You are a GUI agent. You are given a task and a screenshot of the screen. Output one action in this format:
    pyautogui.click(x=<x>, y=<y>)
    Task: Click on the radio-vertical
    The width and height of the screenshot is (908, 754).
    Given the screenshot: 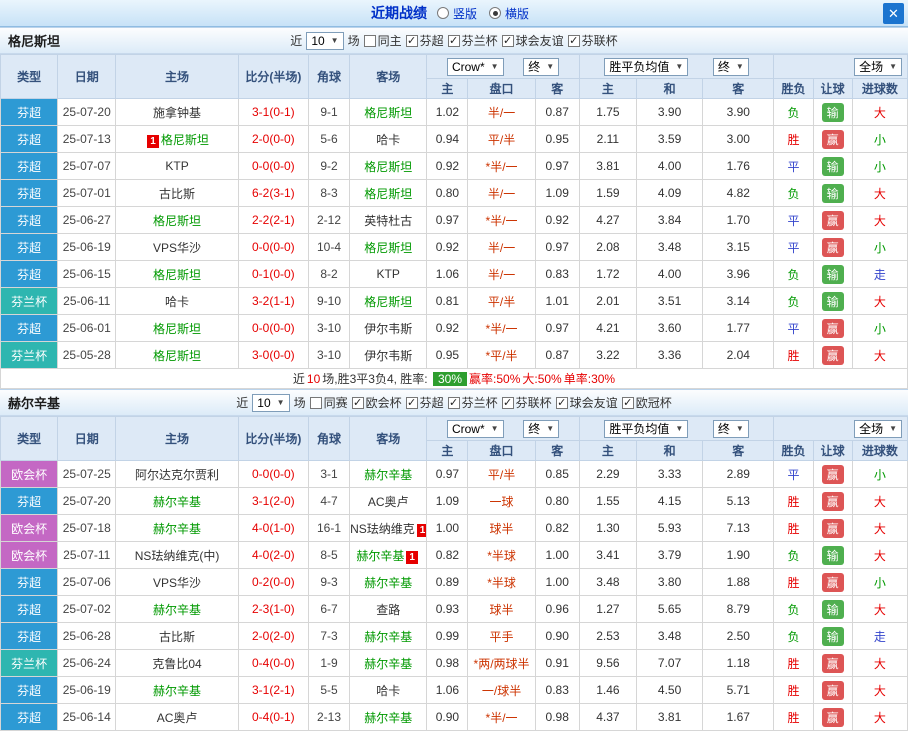 What is the action you would take?
    pyautogui.click(x=442, y=13)
    